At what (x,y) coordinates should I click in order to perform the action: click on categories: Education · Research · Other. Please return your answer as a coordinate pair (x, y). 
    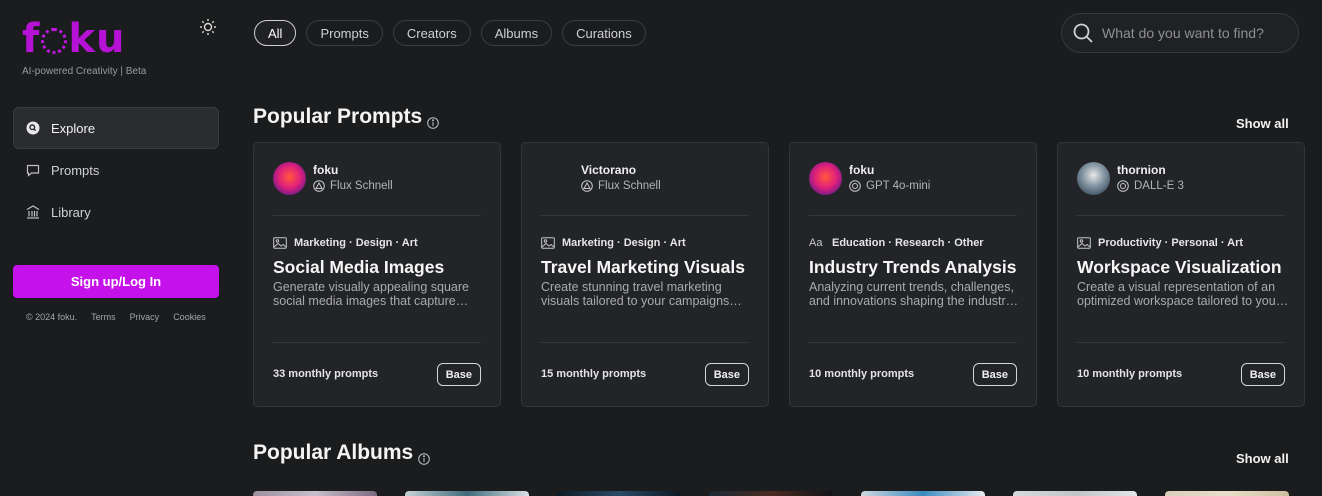
    Looking at the image, I should click on (908, 243).